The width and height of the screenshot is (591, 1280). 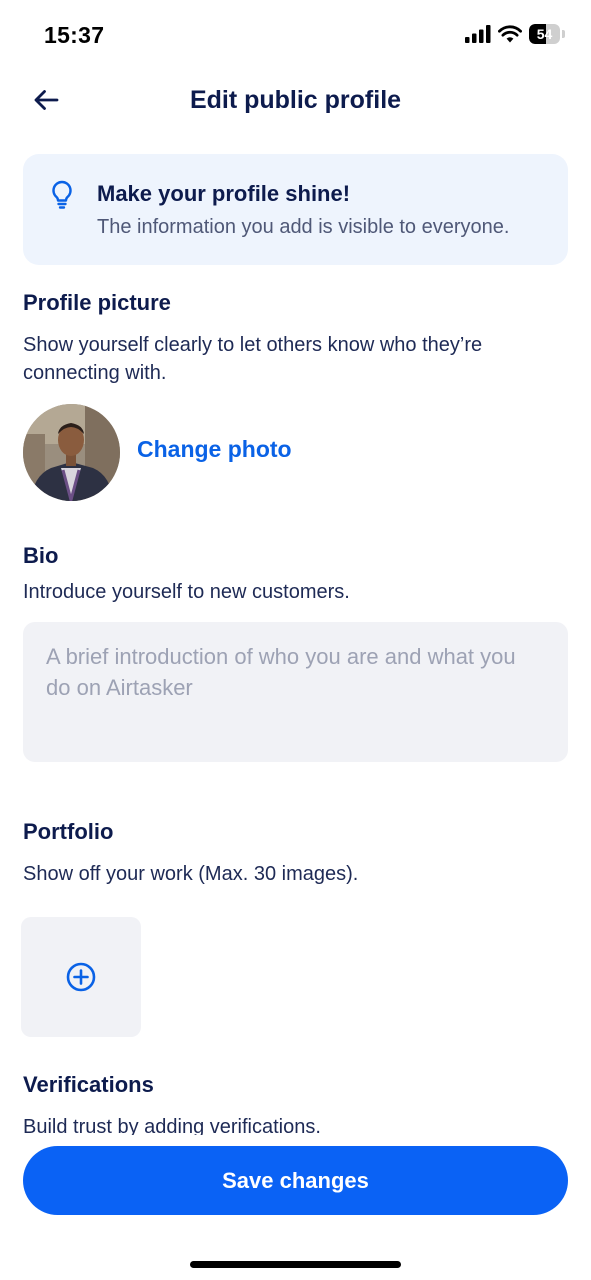 I want to click on add-portfolio-image-button, so click(x=81, y=977).